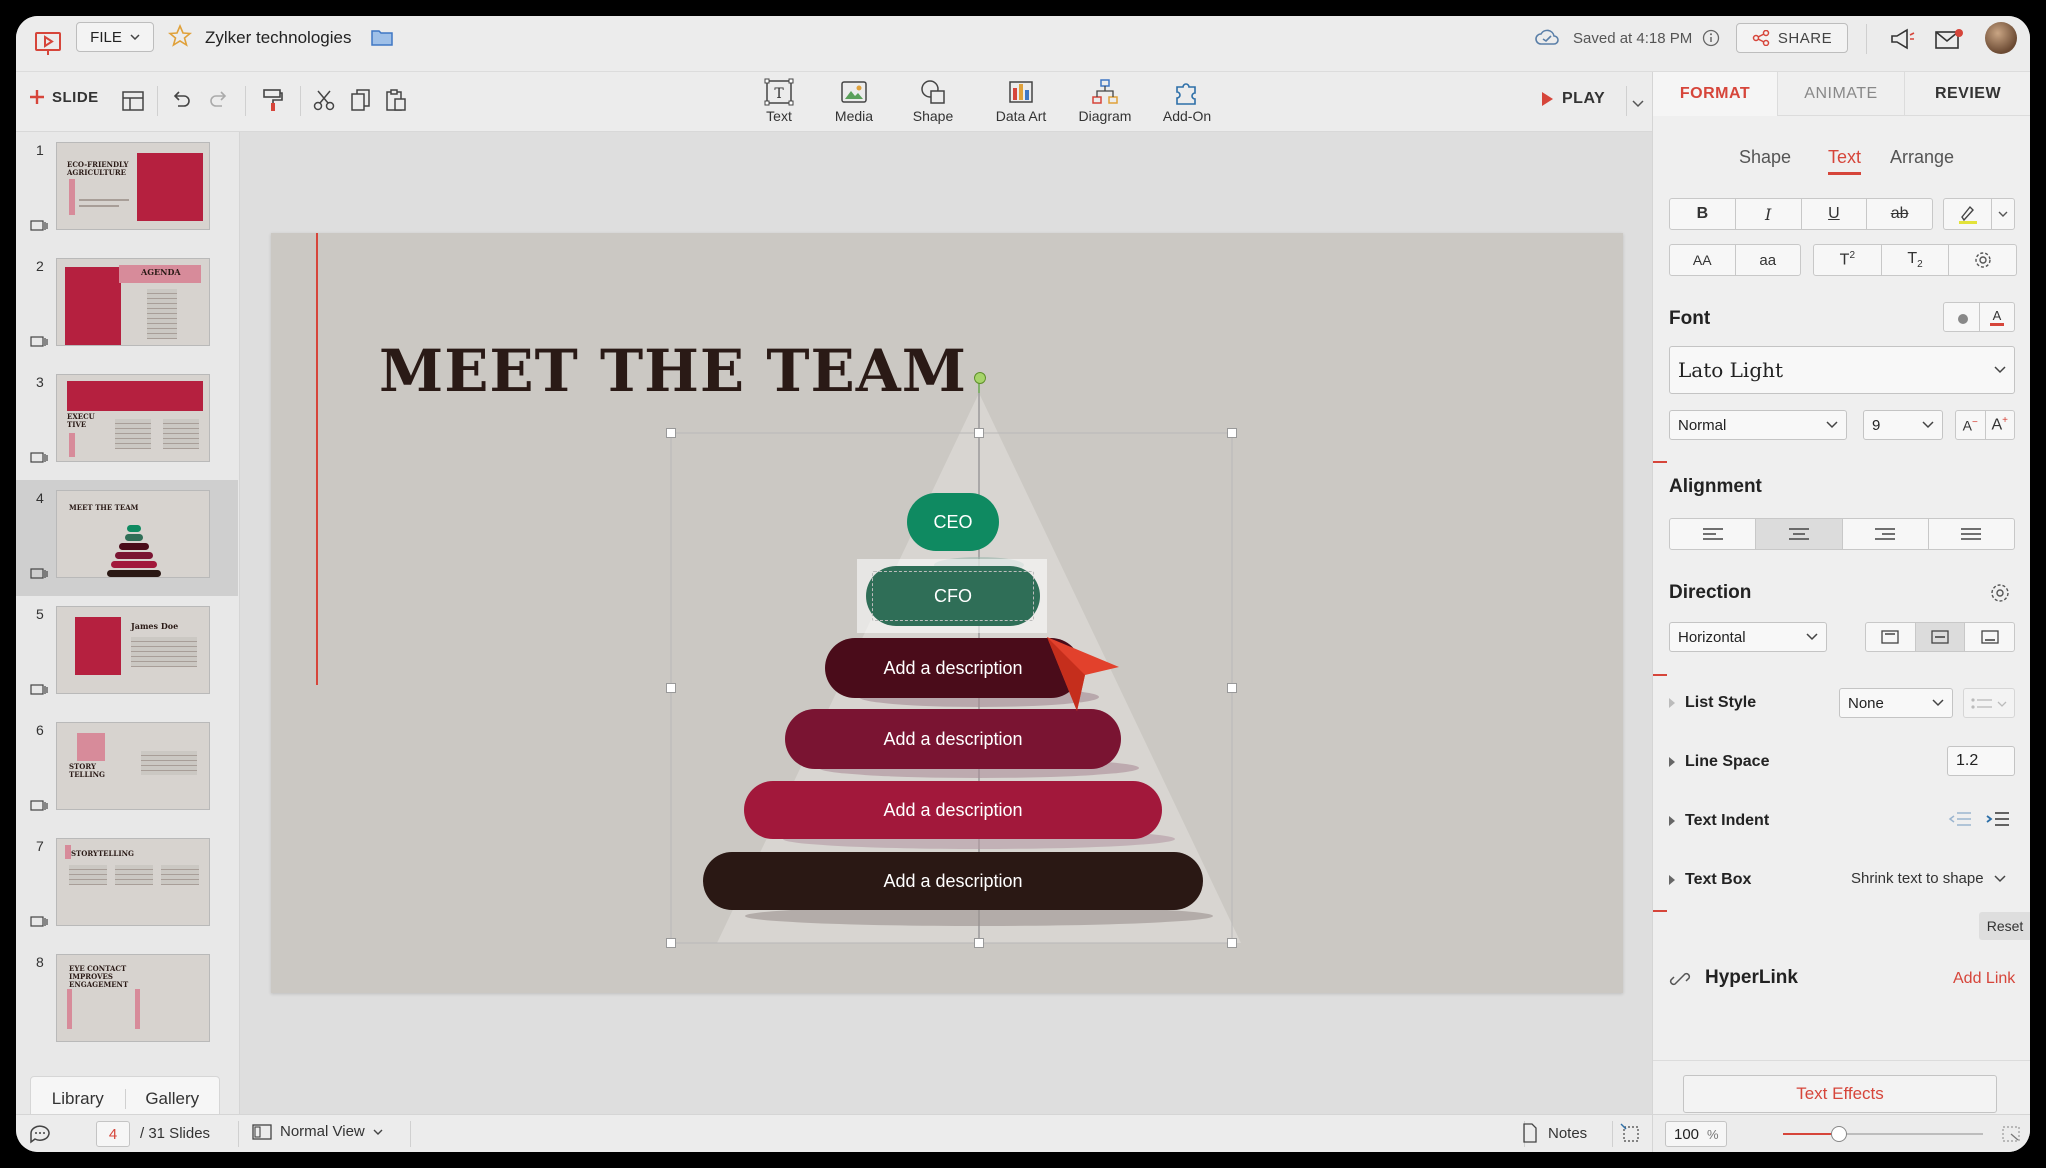 This screenshot has width=2046, height=1168. What do you see at coordinates (1984, 979) in the screenshot?
I see `add-link-button: Add Link` at bounding box center [1984, 979].